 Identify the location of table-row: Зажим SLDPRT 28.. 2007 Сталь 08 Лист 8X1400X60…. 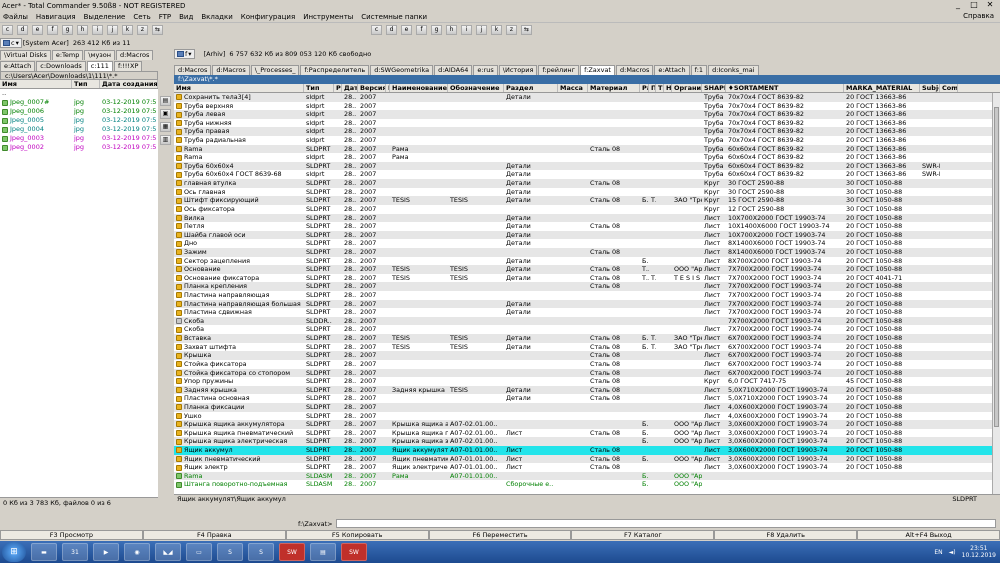
(587, 252).